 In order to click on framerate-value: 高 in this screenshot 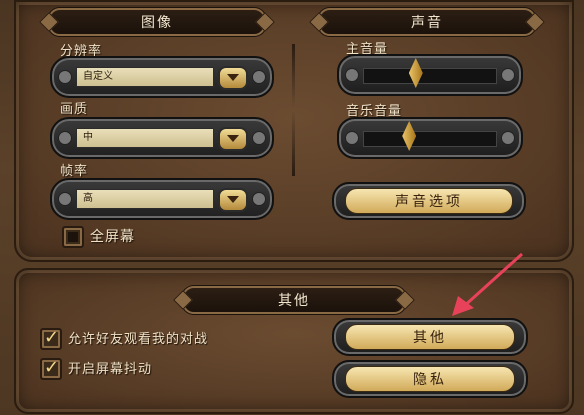, I will do `click(145, 199)`.